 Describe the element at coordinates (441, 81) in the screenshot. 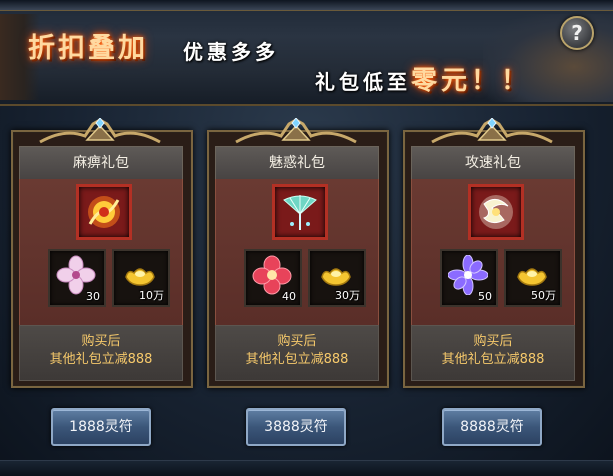

I see `slogan-zero-highlight: 零元` at that location.